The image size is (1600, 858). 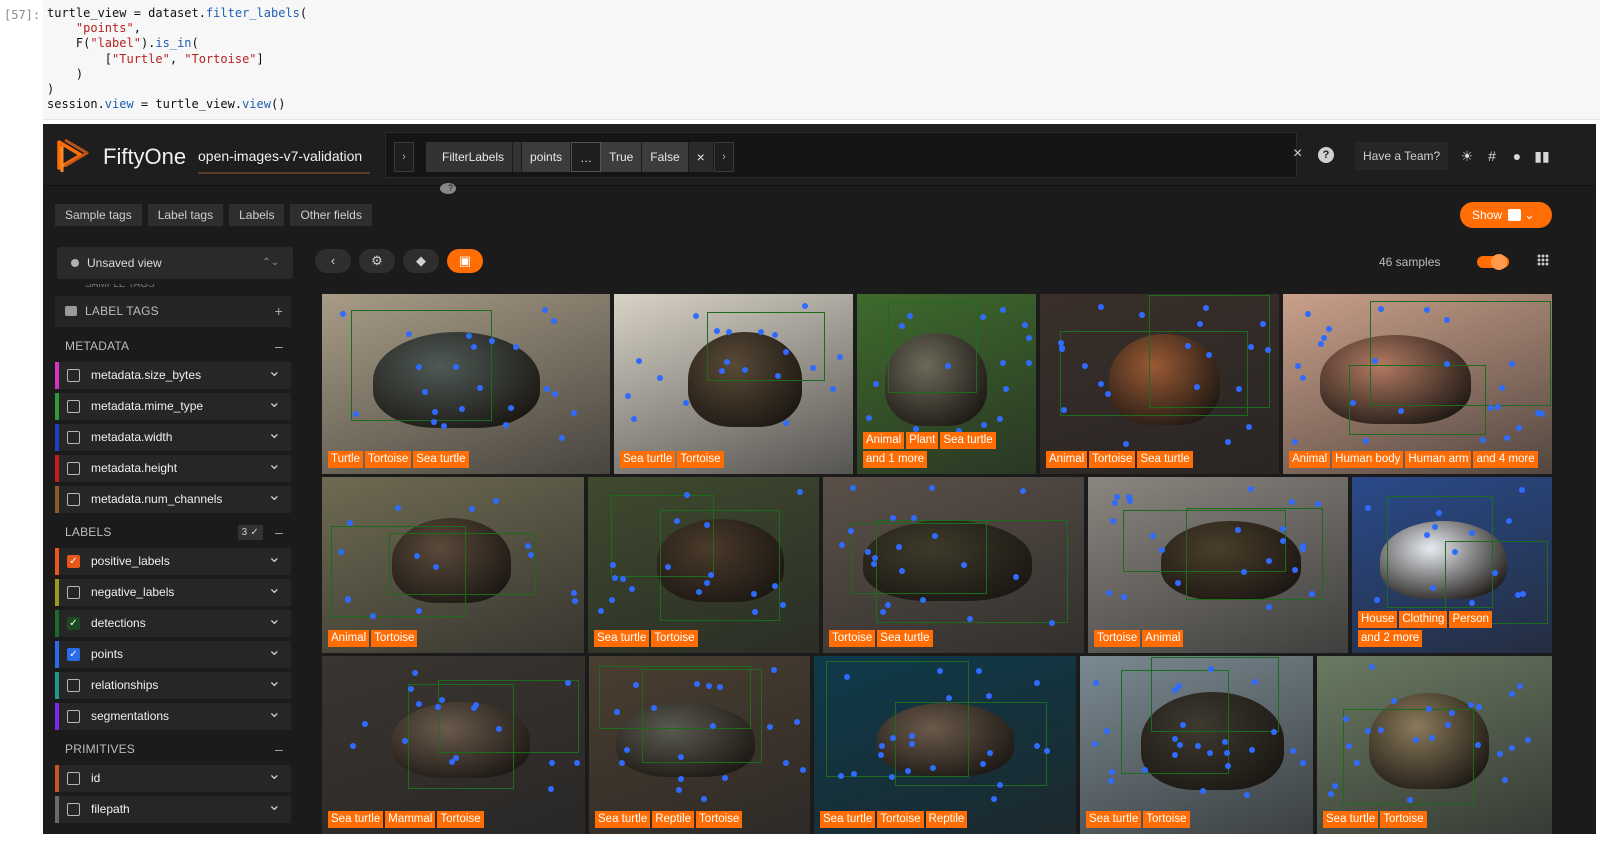 What do you see at coordinates (1467, 156) in the screenshot?
I see `sun-icon: ☀` at bounding box center [1467, 156].